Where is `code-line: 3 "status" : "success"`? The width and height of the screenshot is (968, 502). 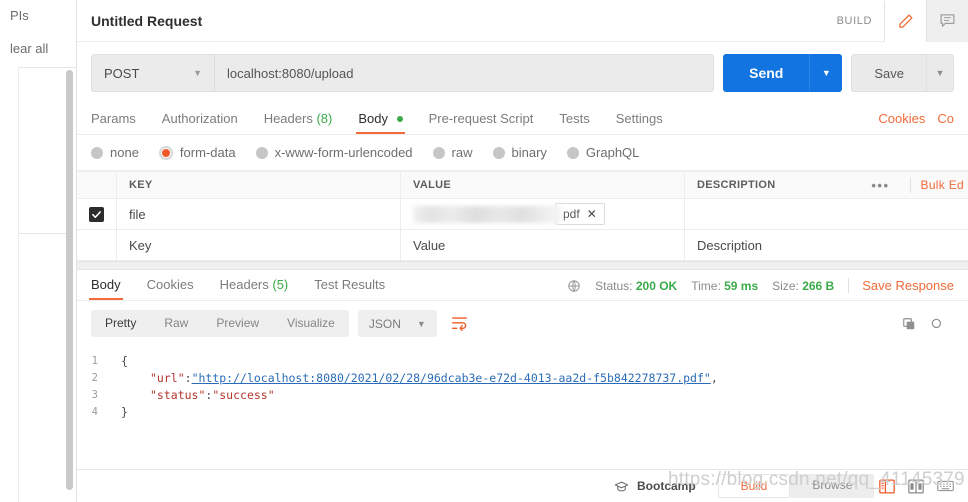
code-line: 3 "status" : "success" is located at coordinates (522, 394).